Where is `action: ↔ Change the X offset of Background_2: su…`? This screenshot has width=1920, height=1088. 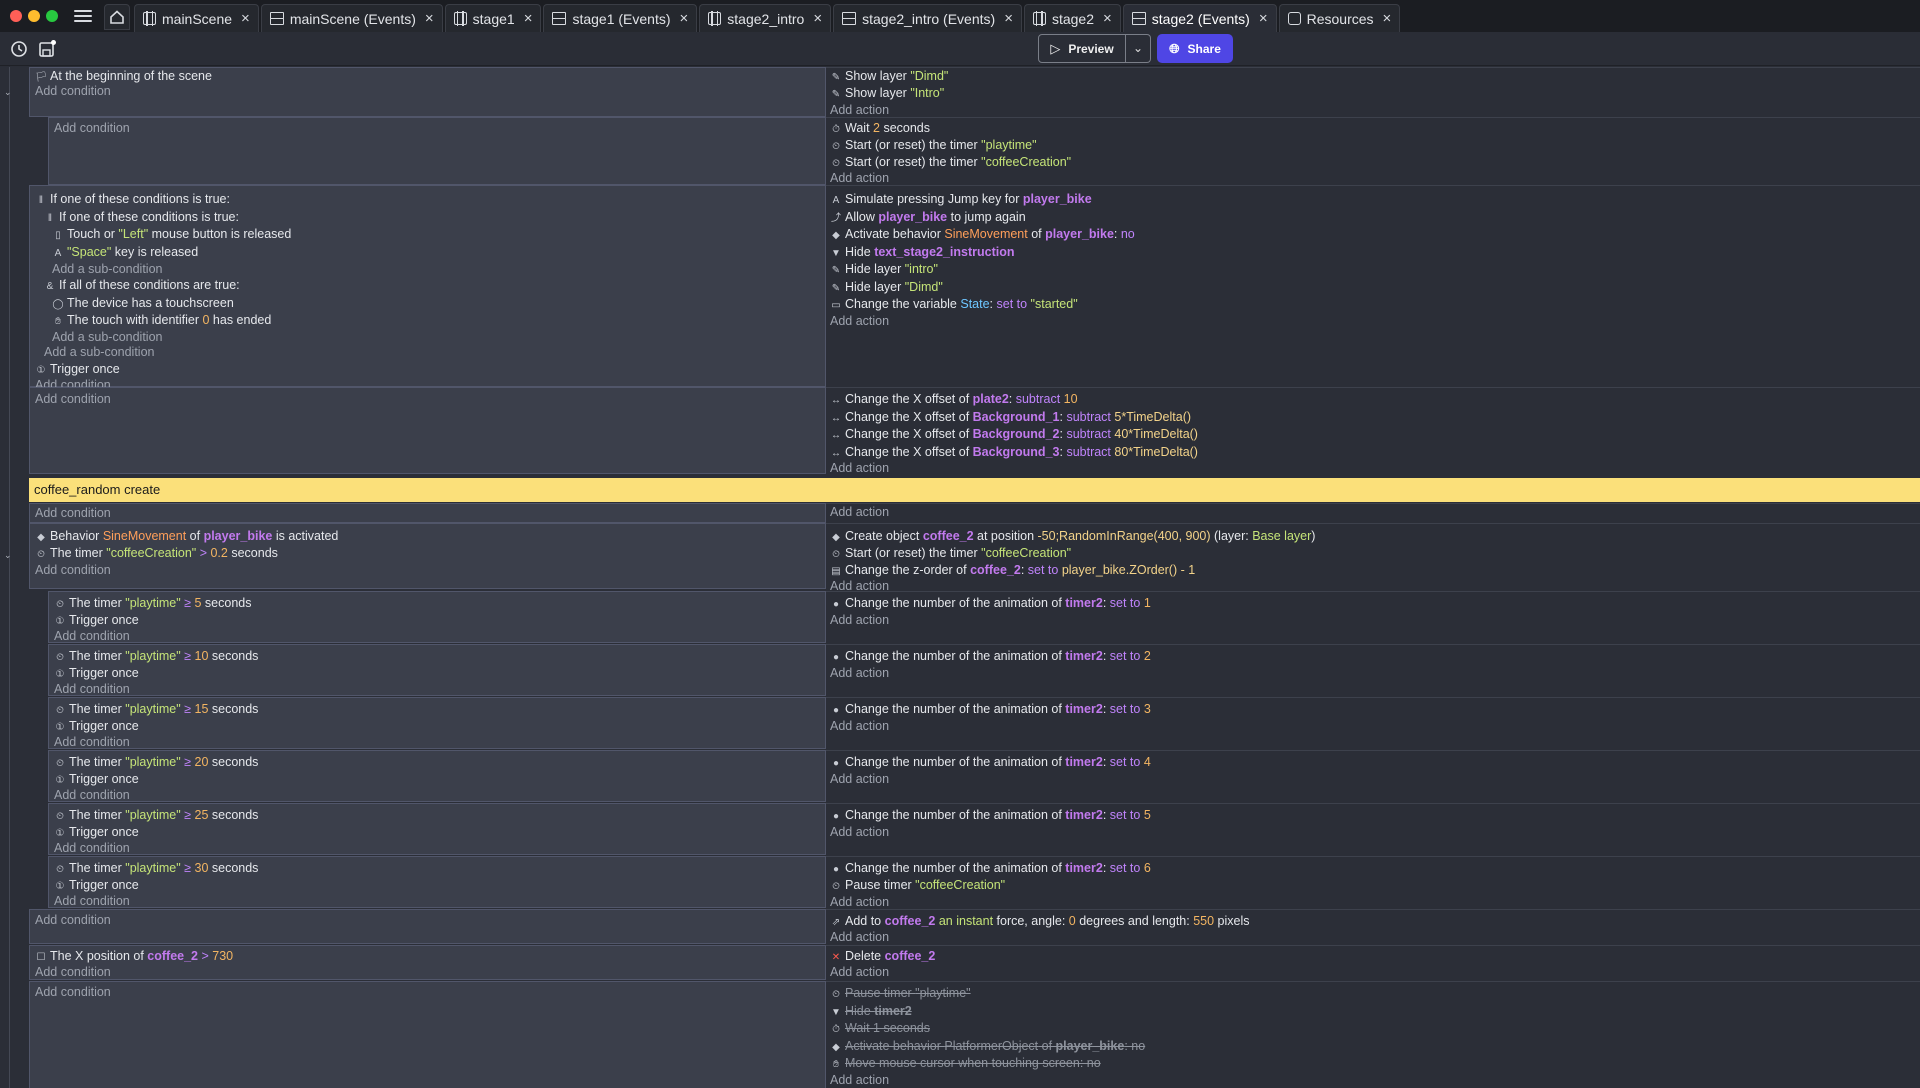 action: ↔ Change the X offset of Background_2: su… is located at coordinates (1014, 434).